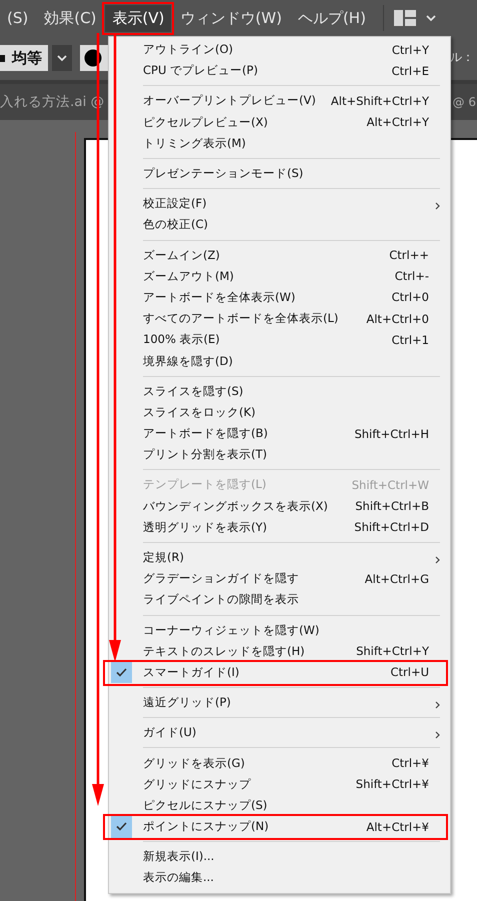 The width and height of the screenshot is (477, 901). Describe the element at coordinates (410, 49) in the screenshot. I see `shortcut-label: Ctrl+Y` at that location.